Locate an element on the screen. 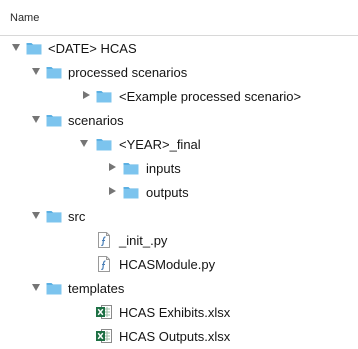 The height and width of the screenshot is (349, 358). tree-row-processed-scenarios: processed scenarios is located at coordinates (179, 72).